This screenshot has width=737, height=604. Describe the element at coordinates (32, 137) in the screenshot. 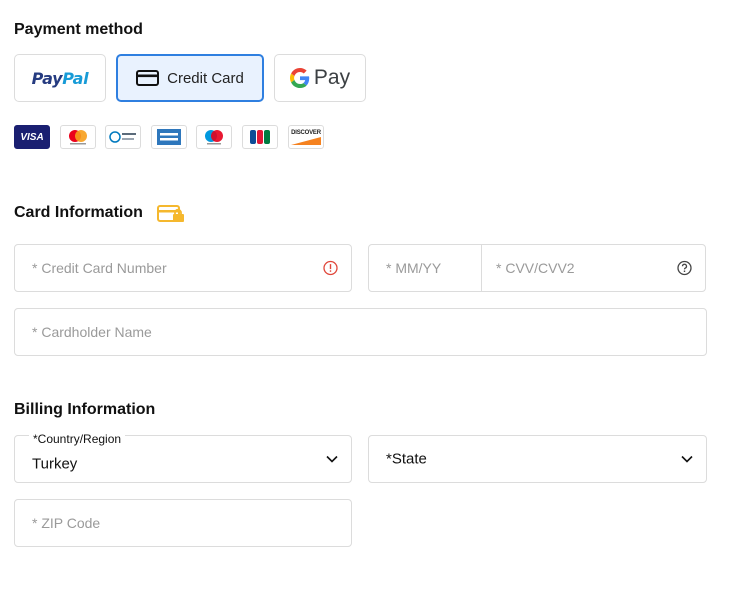

I see `visa-icon: VISA` at that location.